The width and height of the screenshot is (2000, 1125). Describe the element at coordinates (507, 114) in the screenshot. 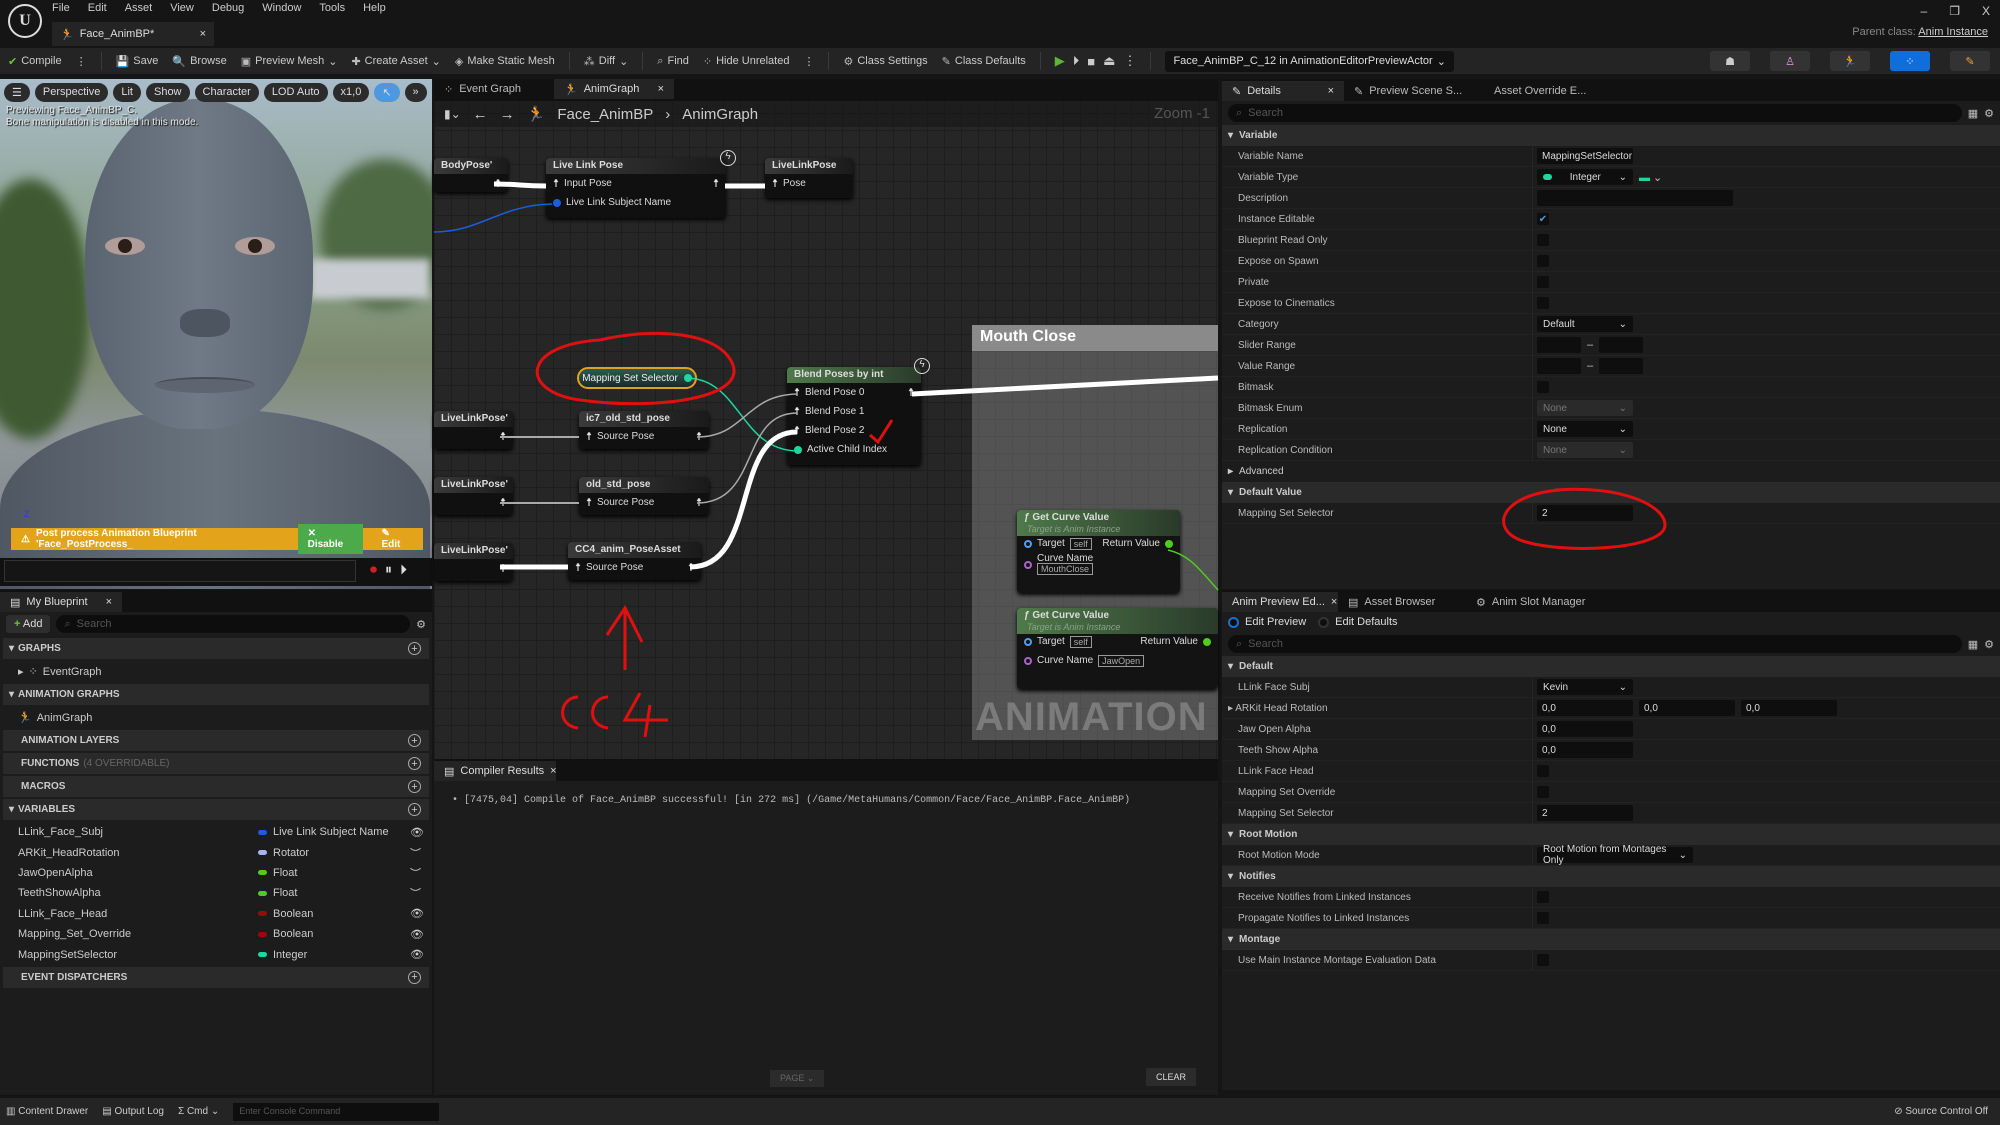

I see `forward-arrow-icon: →` at that location.